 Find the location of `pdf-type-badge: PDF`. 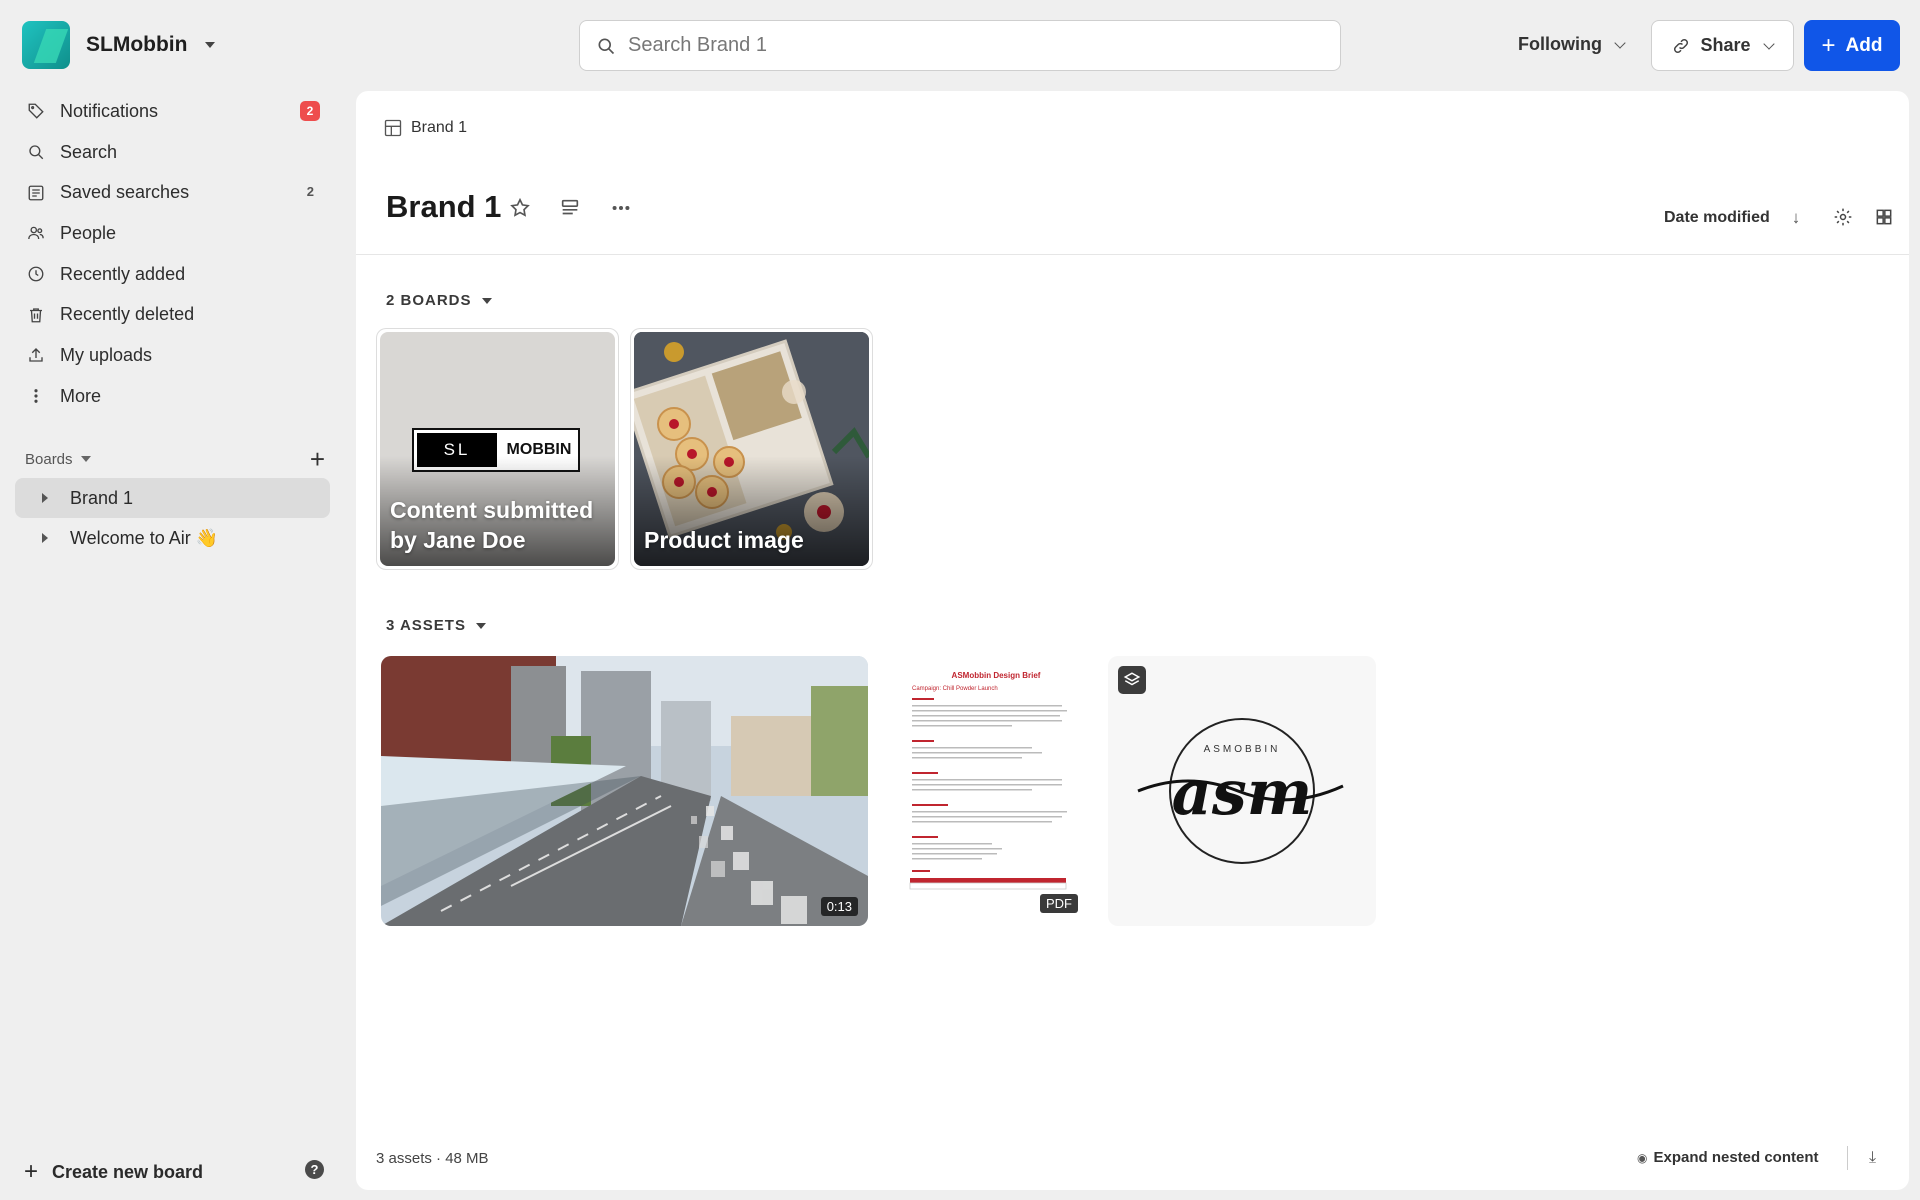

pdf-type-badge: PDF is located at coordinates (1059, 903).